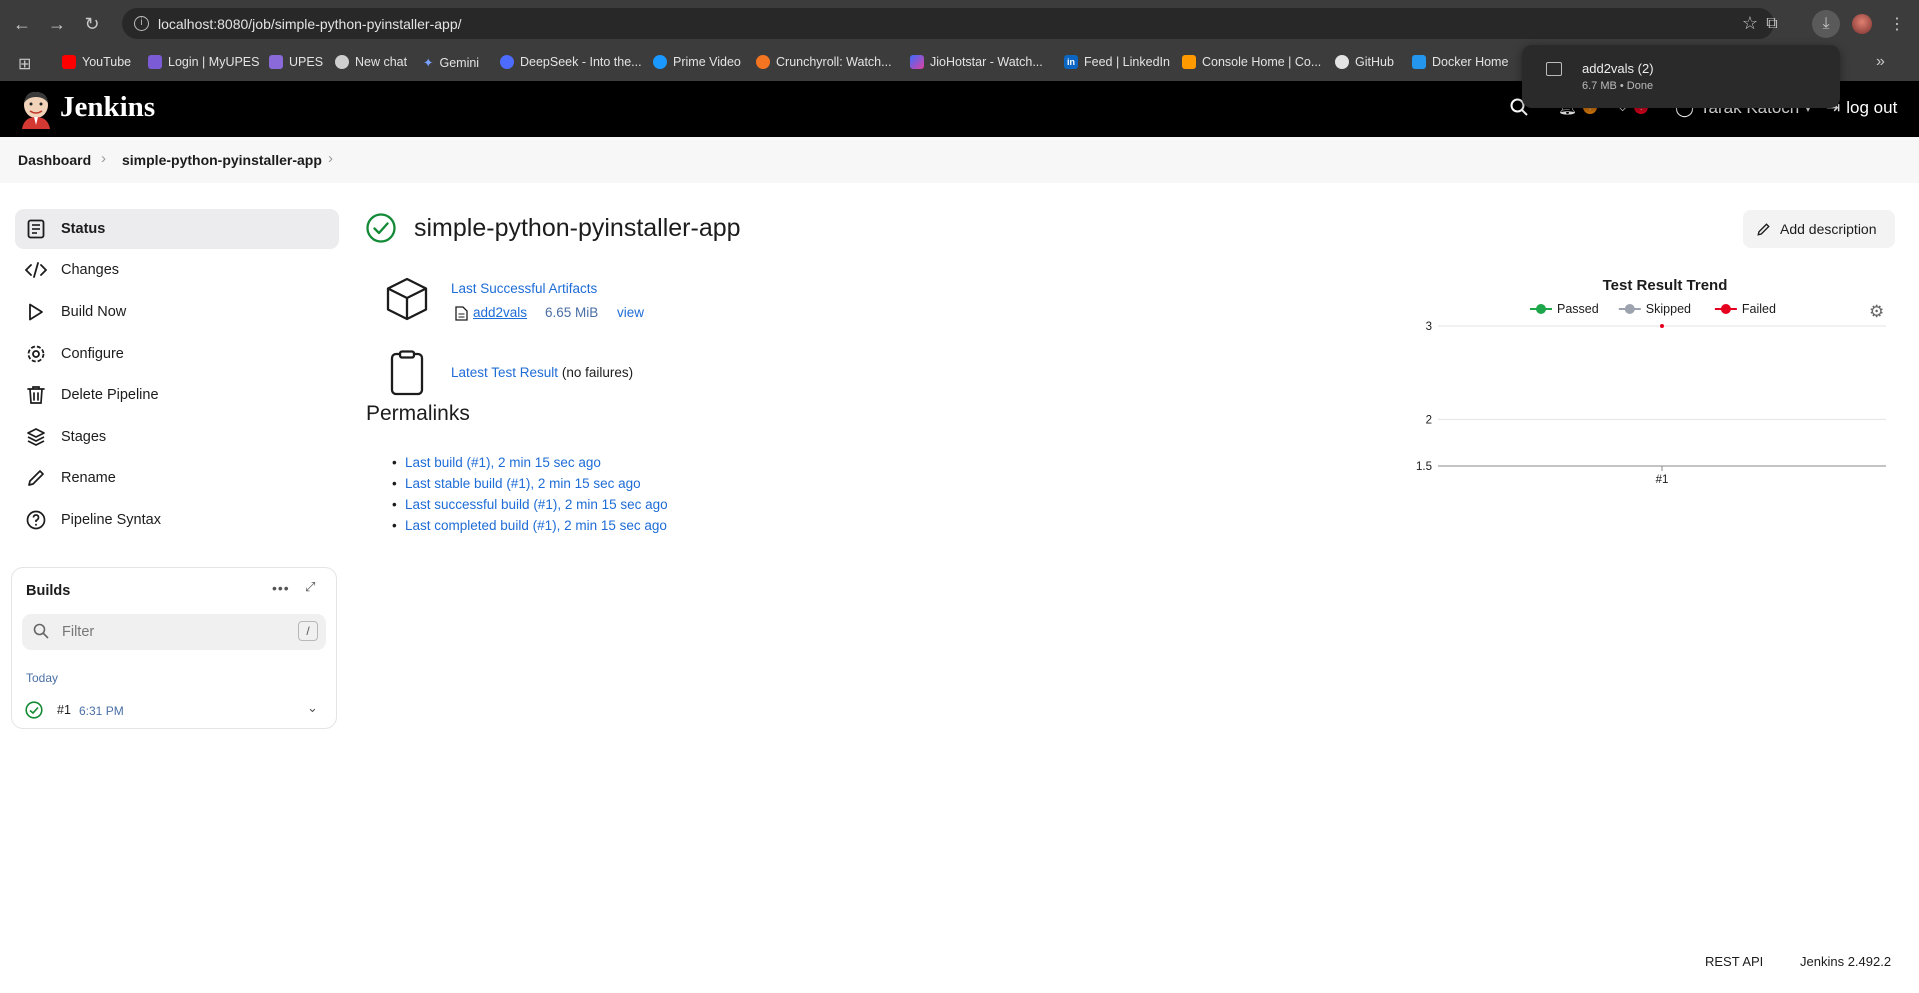  I want to click on search-icon, so click(41, 631).